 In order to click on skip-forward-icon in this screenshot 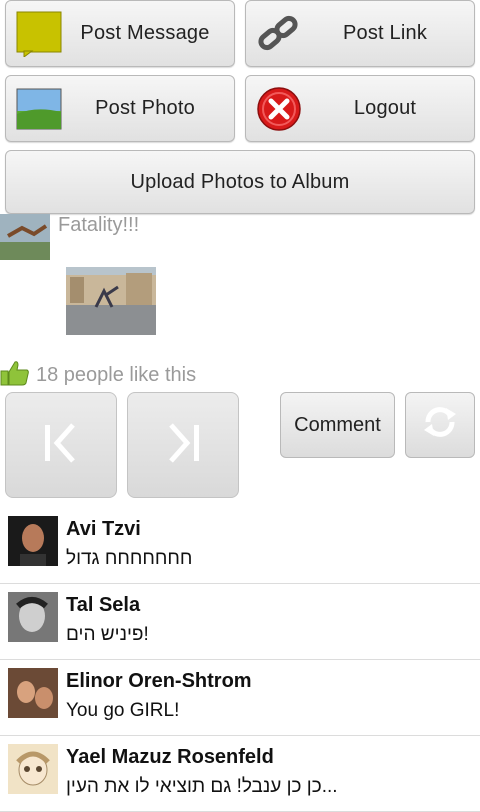, I will do `click(183, 445)`.